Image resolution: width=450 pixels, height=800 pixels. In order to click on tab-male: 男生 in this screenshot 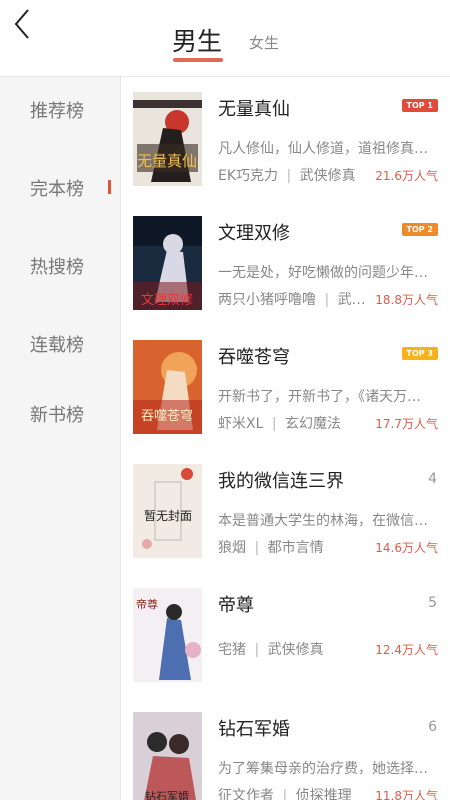, I will do `click(197, 40)`.